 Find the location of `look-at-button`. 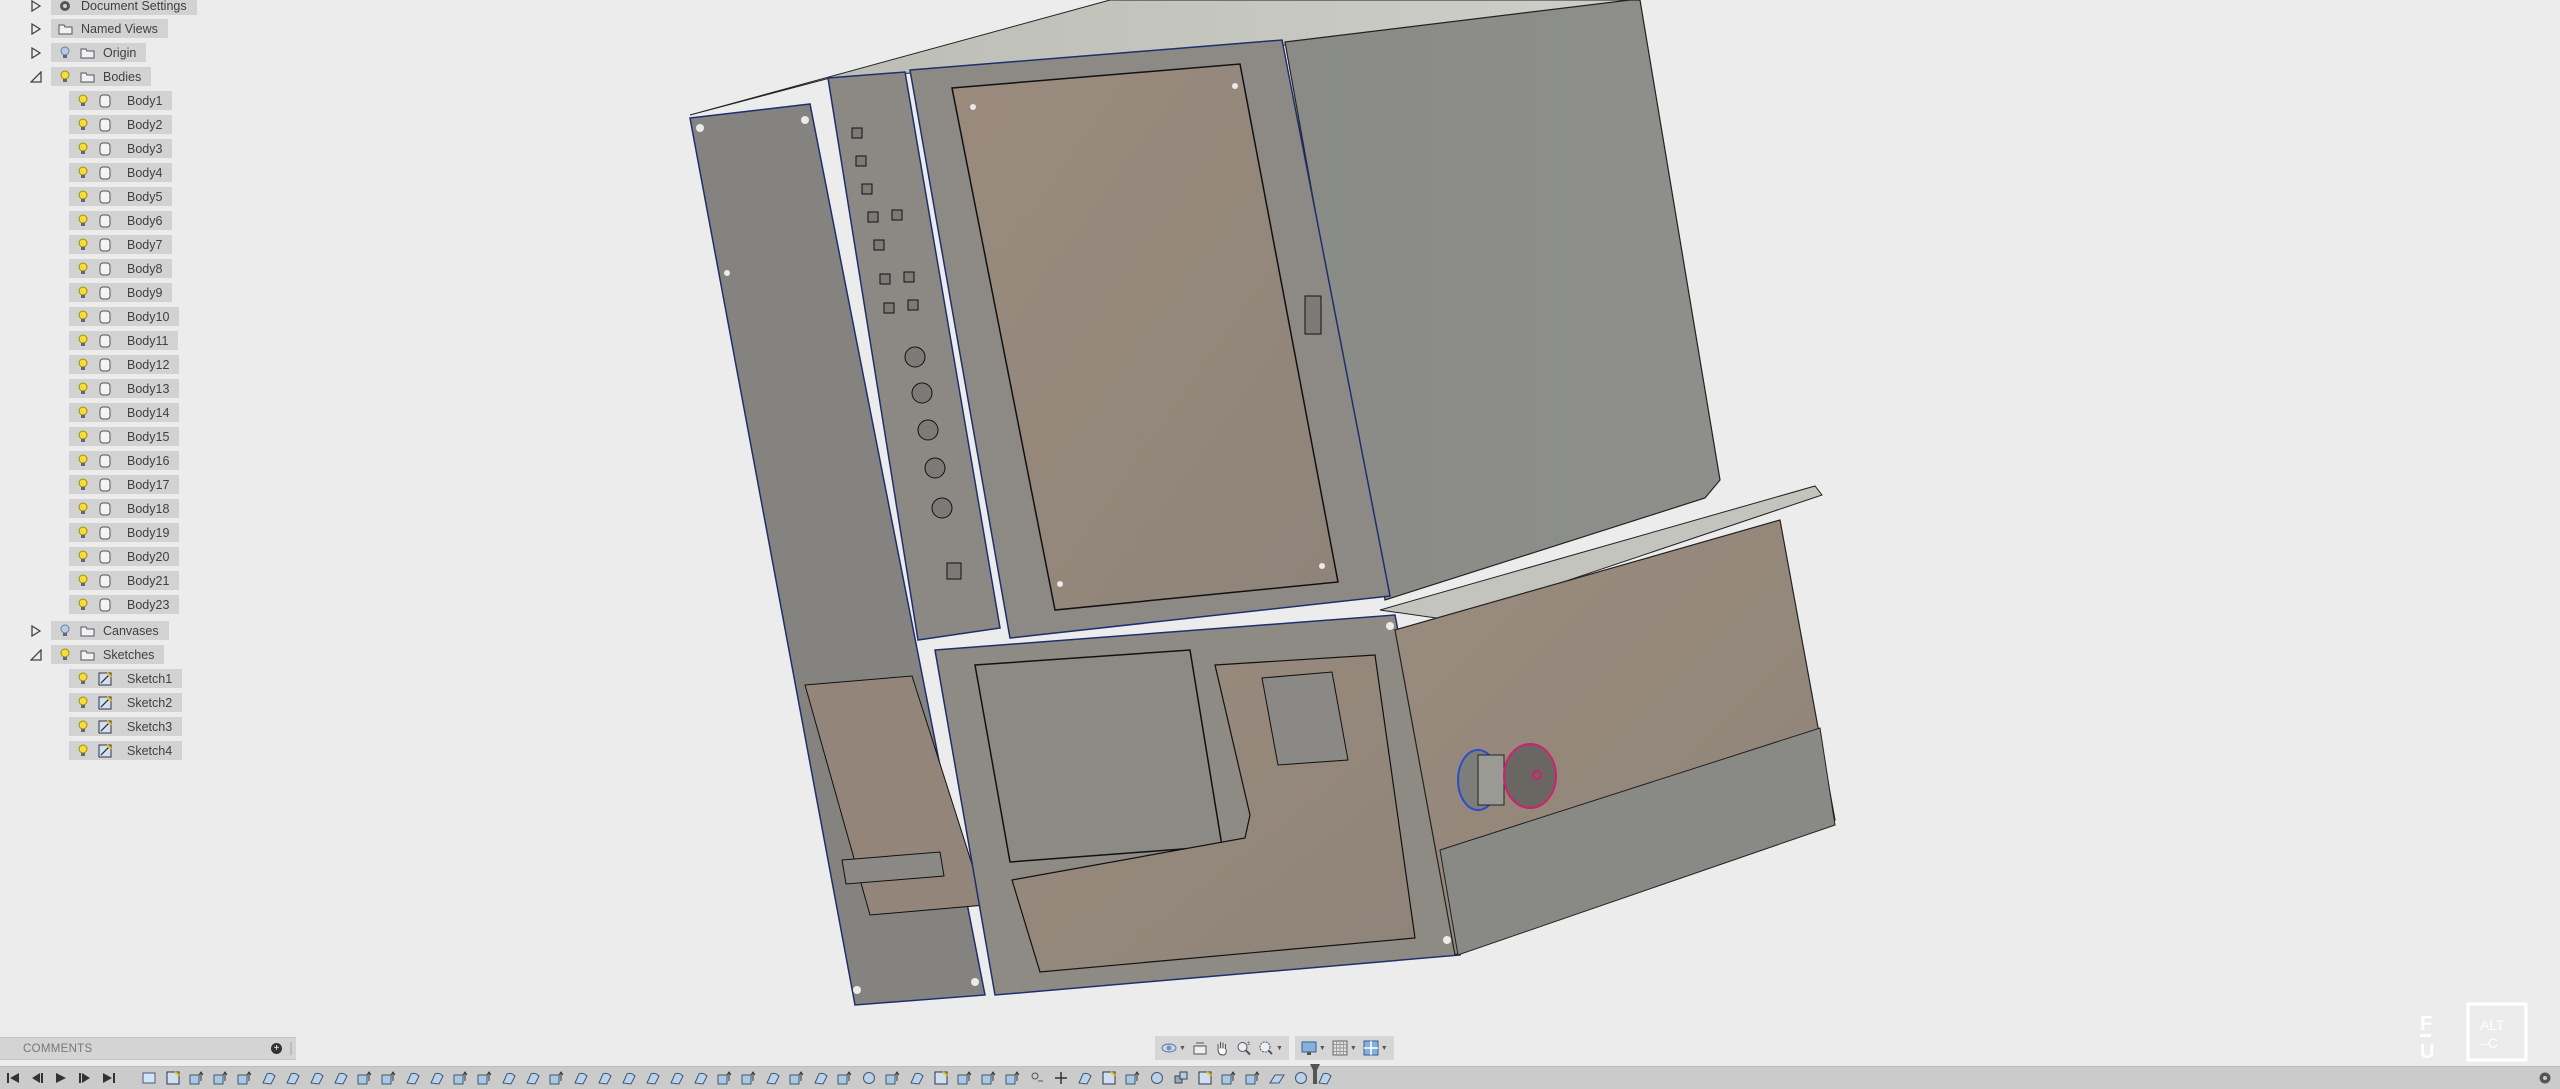

look-at-button is located at coordinates (1200, 1048).